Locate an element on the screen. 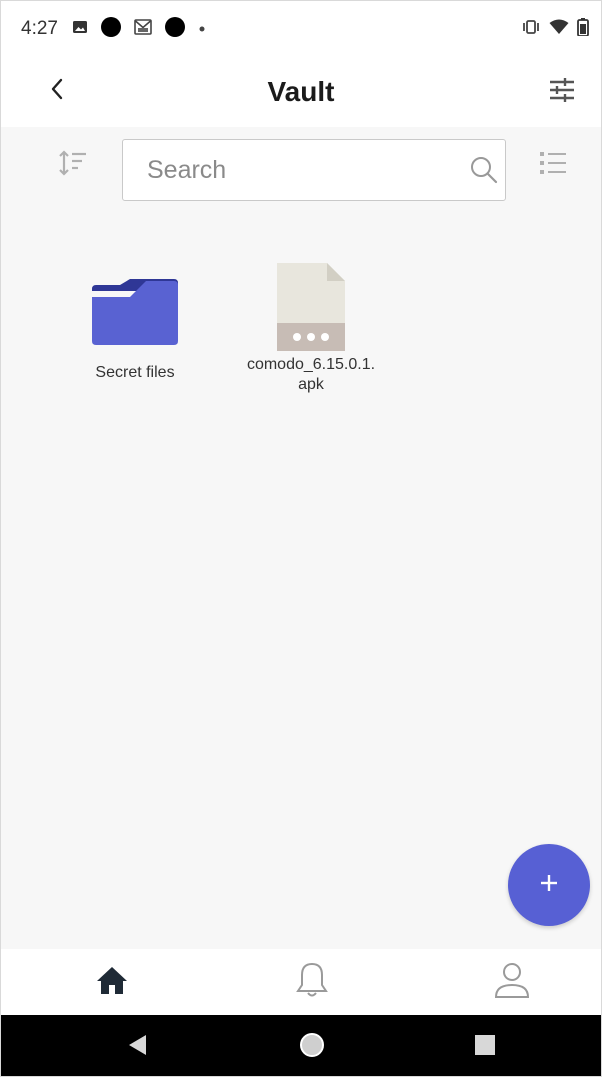 Image resolution: width=602 pixels, height=1077 pixels. back-triangle-icon is located at coordinates (137, 1047).